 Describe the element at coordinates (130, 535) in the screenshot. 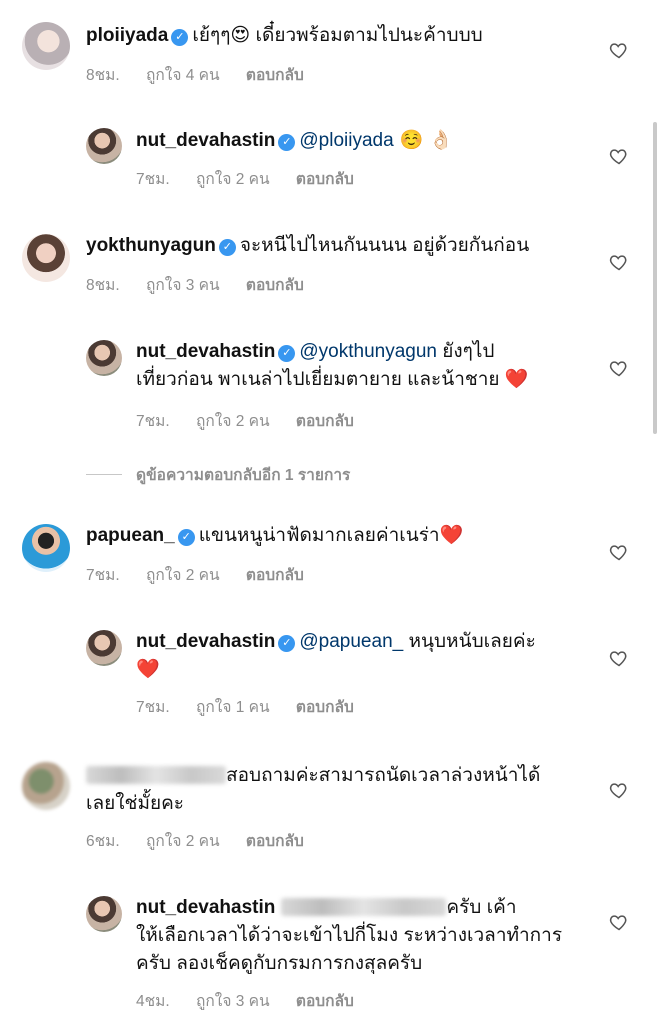

I see `username: papuean_` at that location.